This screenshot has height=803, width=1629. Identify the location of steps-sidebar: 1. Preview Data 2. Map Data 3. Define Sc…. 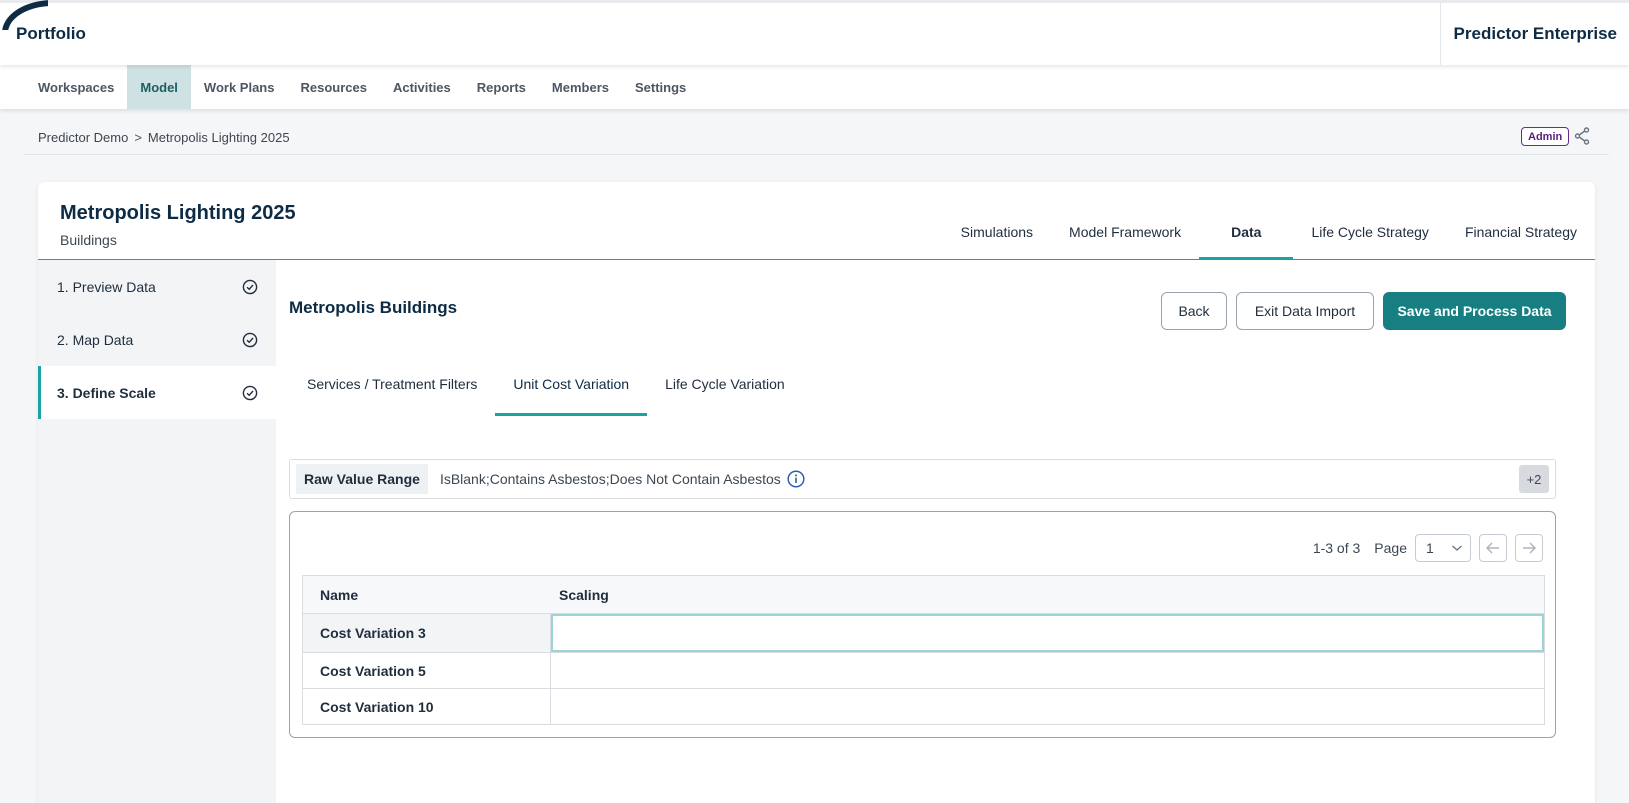
(157, 531).